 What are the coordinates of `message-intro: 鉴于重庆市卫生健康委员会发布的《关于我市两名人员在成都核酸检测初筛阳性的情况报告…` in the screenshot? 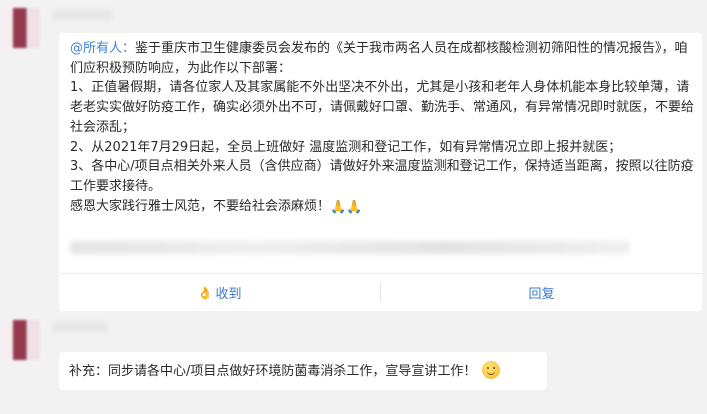 It's located at (379, 58).